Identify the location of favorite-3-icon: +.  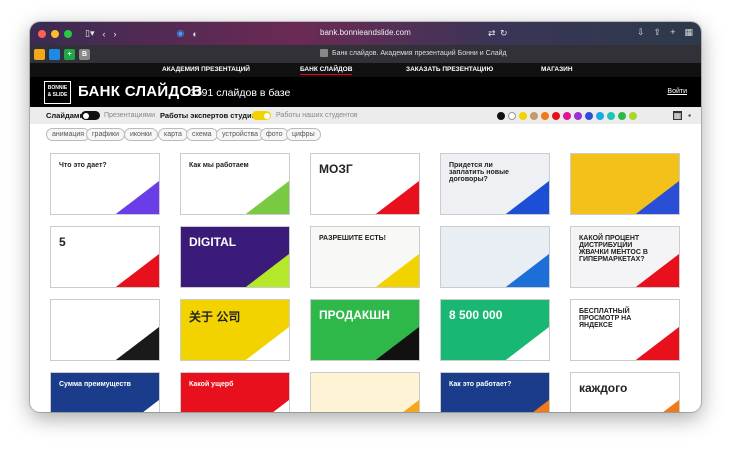
(69, 54).